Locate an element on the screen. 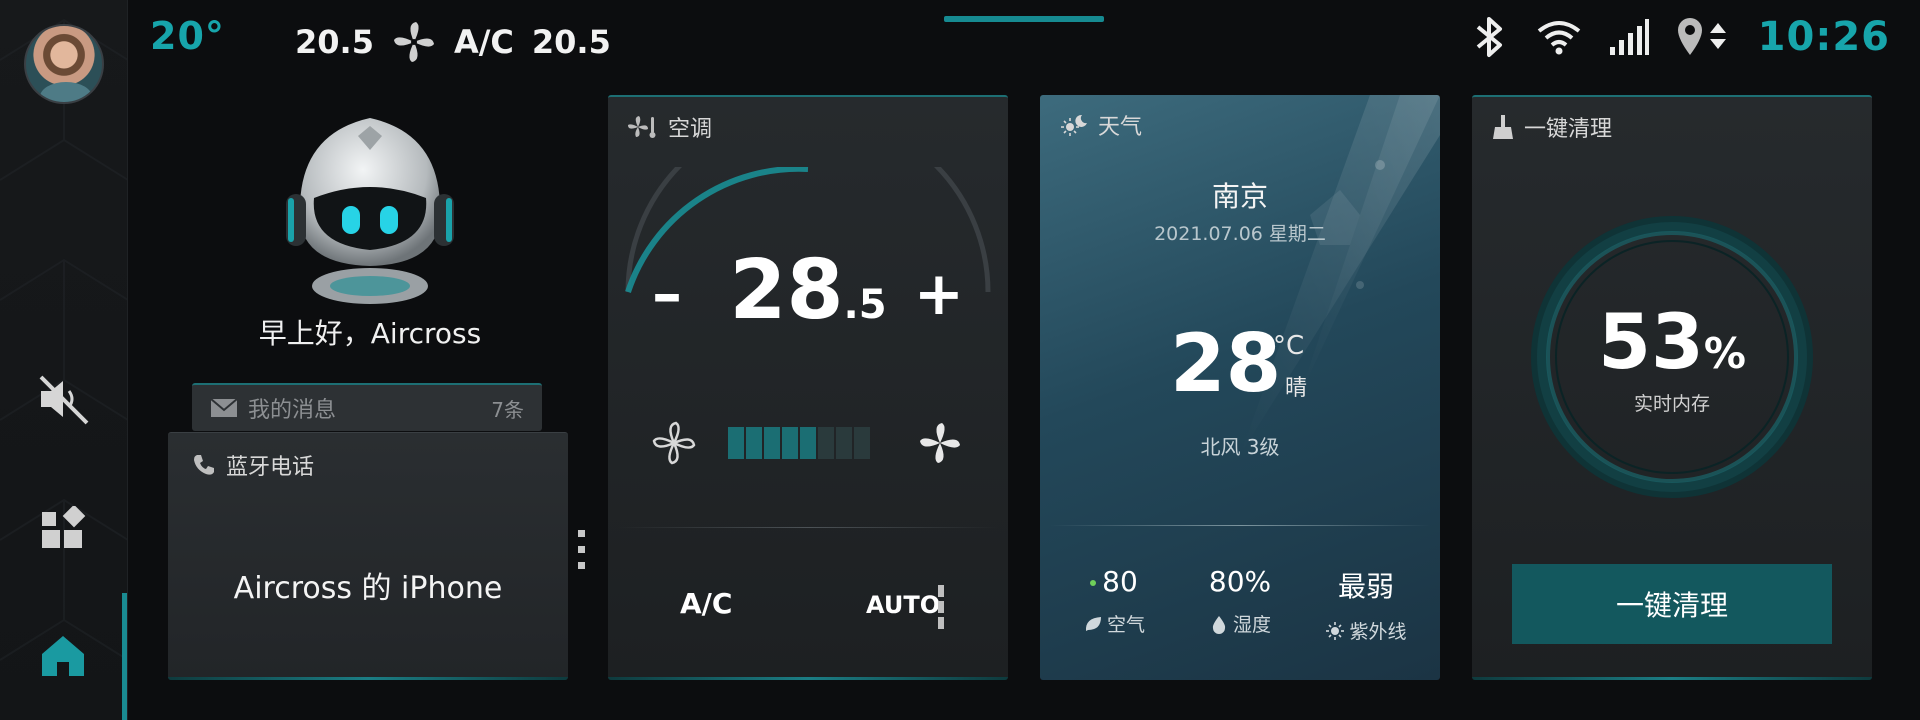 Image resolution: width=1920 pixels, height=720 pixels. apps-button is located at coordinates (63, 531).